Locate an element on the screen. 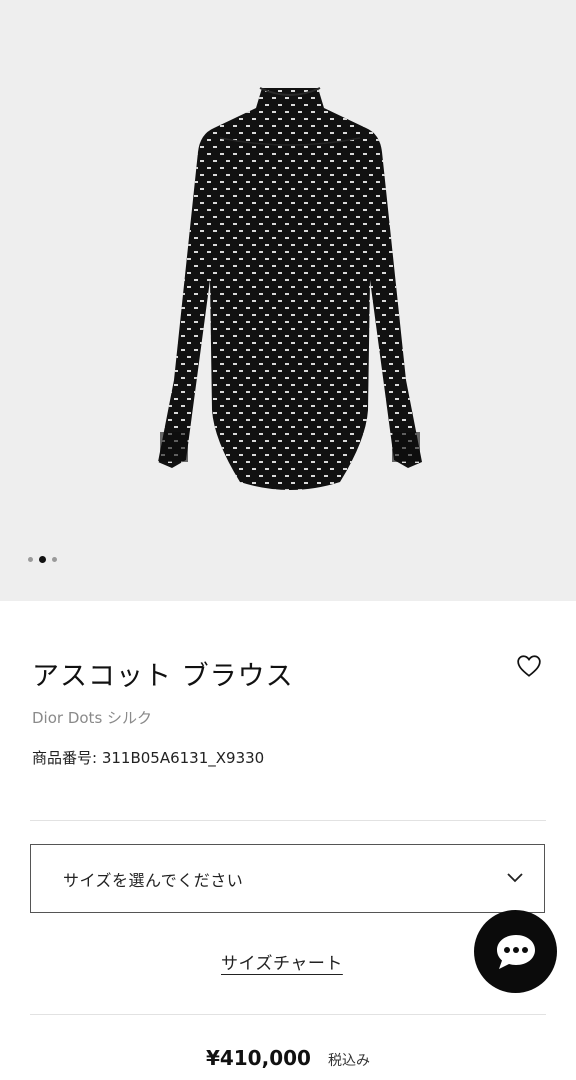  carousel-dot-active is located at coordinates (42, 559).